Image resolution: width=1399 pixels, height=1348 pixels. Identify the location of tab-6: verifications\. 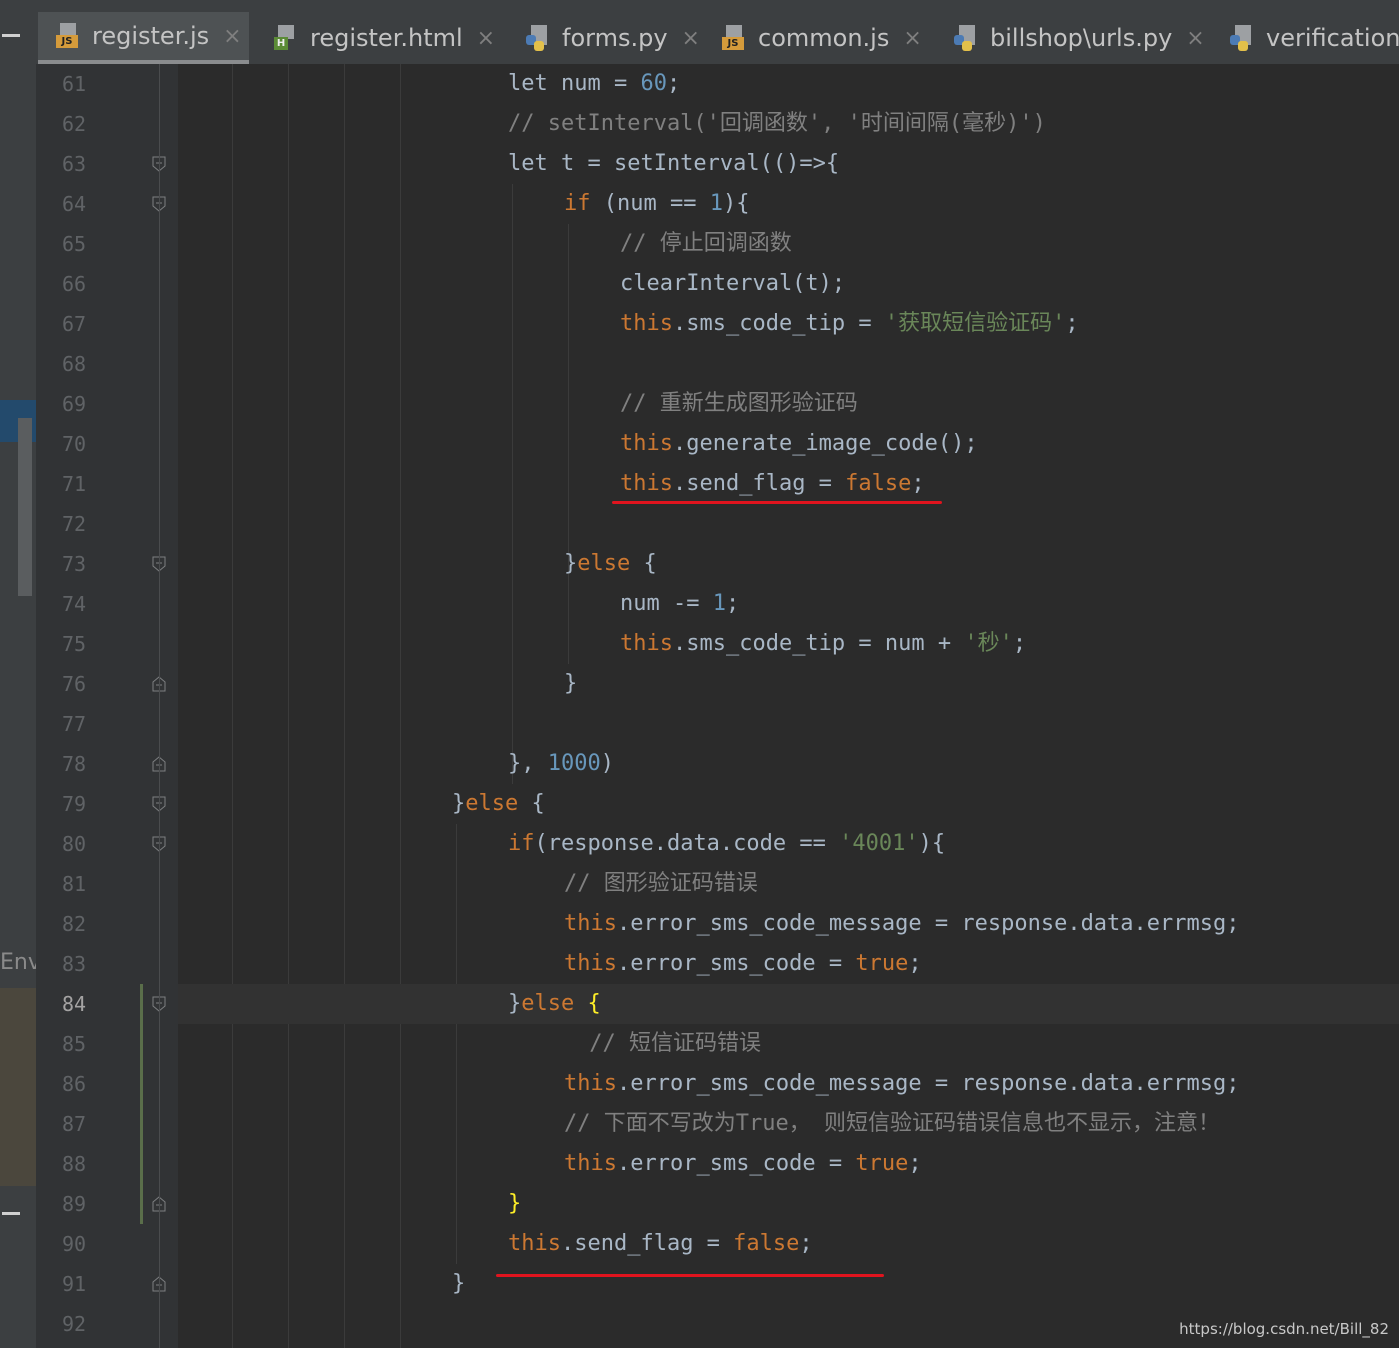
(1305, 38).